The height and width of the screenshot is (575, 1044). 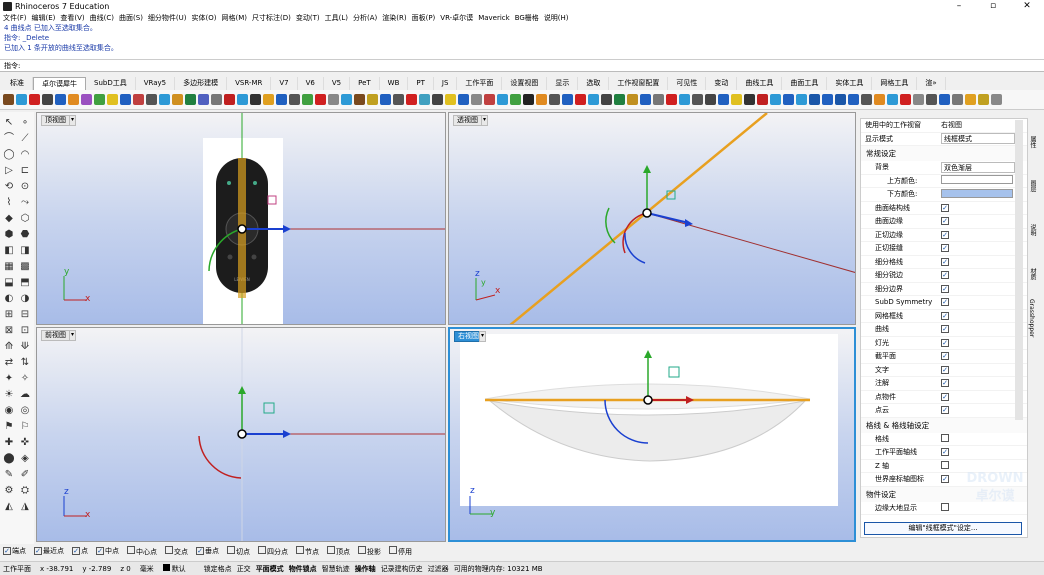 What do you see at coordinates (25, 506) in the screenshot?
I see `left-tool-icon: ◮` at bounding box center [25, 506].